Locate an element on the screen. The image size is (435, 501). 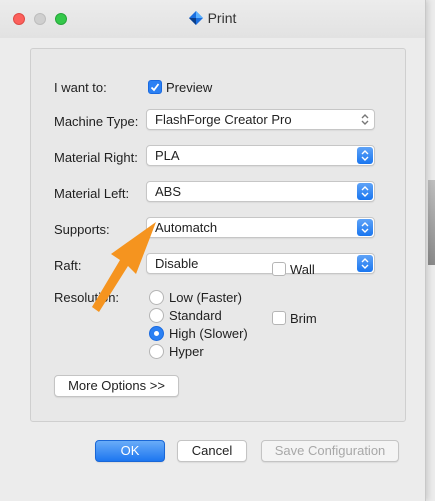
machine-type-select: FlashForge Creator Pro is located at coordinates (260, 119).